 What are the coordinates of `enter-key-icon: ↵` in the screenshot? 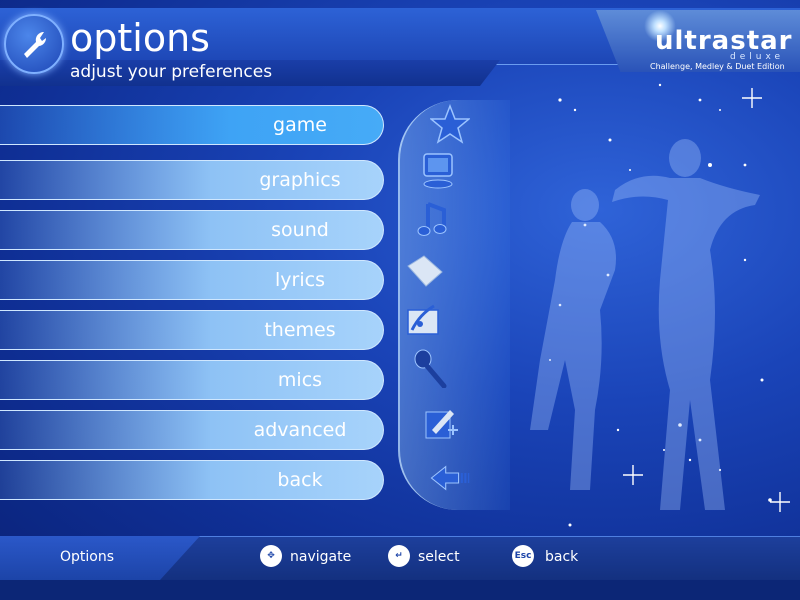 It's located at (399, 556).